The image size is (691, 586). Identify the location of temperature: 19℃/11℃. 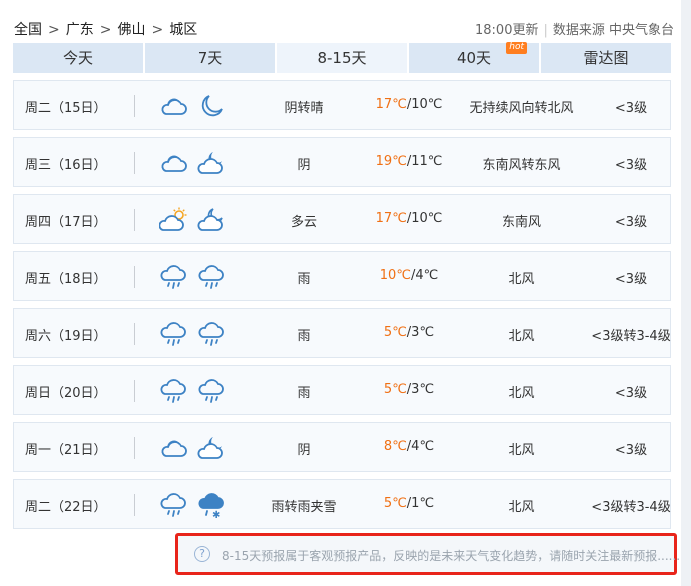
(409, 161).